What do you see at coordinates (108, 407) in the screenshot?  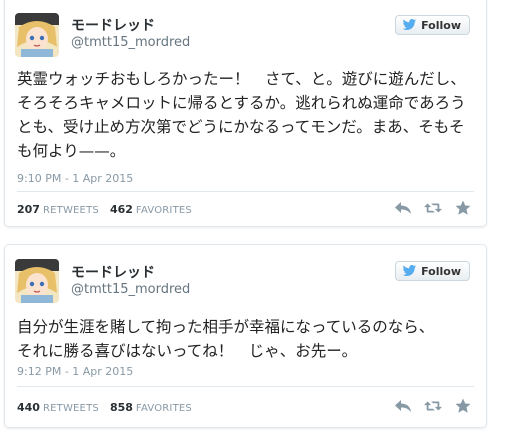 I see `tweet-stats: 440 RETWEETS 858 FAVORITES` at bounding box center [108, 407].